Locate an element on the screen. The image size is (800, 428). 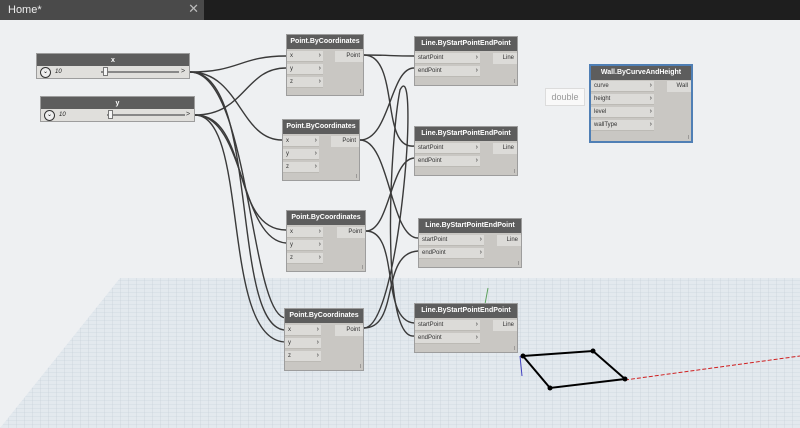
input-port-height: height › is located at coordinates (622, 99).